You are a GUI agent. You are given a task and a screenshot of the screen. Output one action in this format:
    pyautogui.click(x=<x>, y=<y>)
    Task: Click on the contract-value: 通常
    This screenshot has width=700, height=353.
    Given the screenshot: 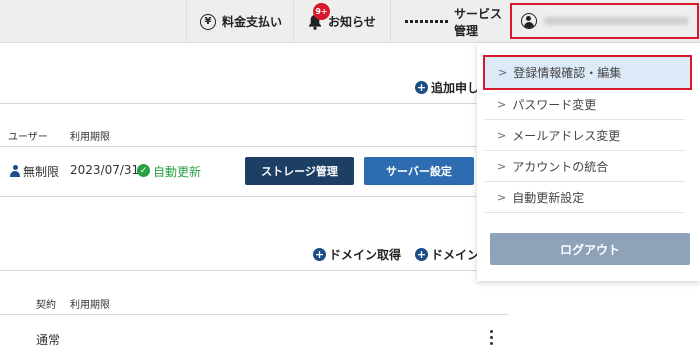 What is the action you would take?
    pyautogui.click(x=48, y=340)
    